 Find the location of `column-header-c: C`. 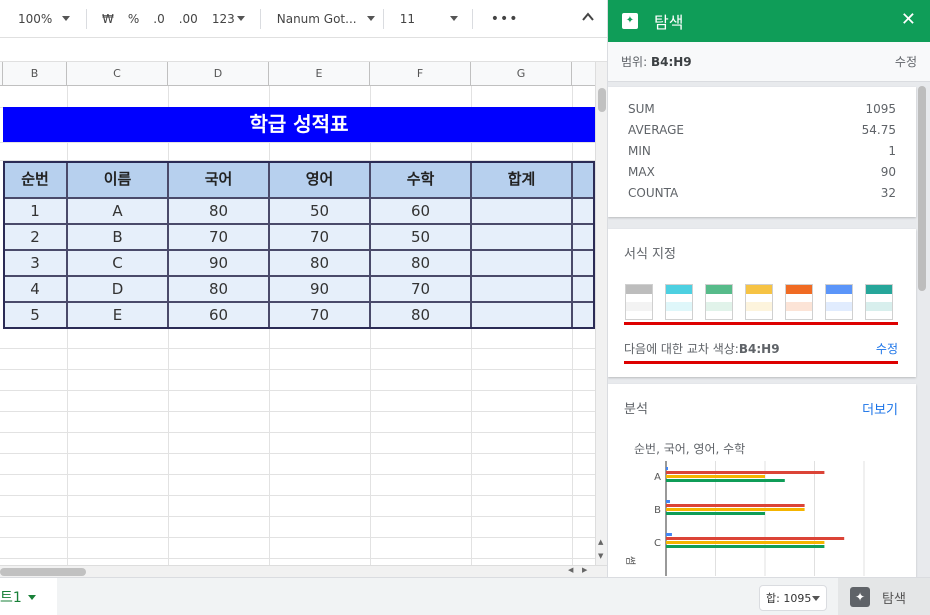

column-header-c: C is located at coordinates (117, 74).